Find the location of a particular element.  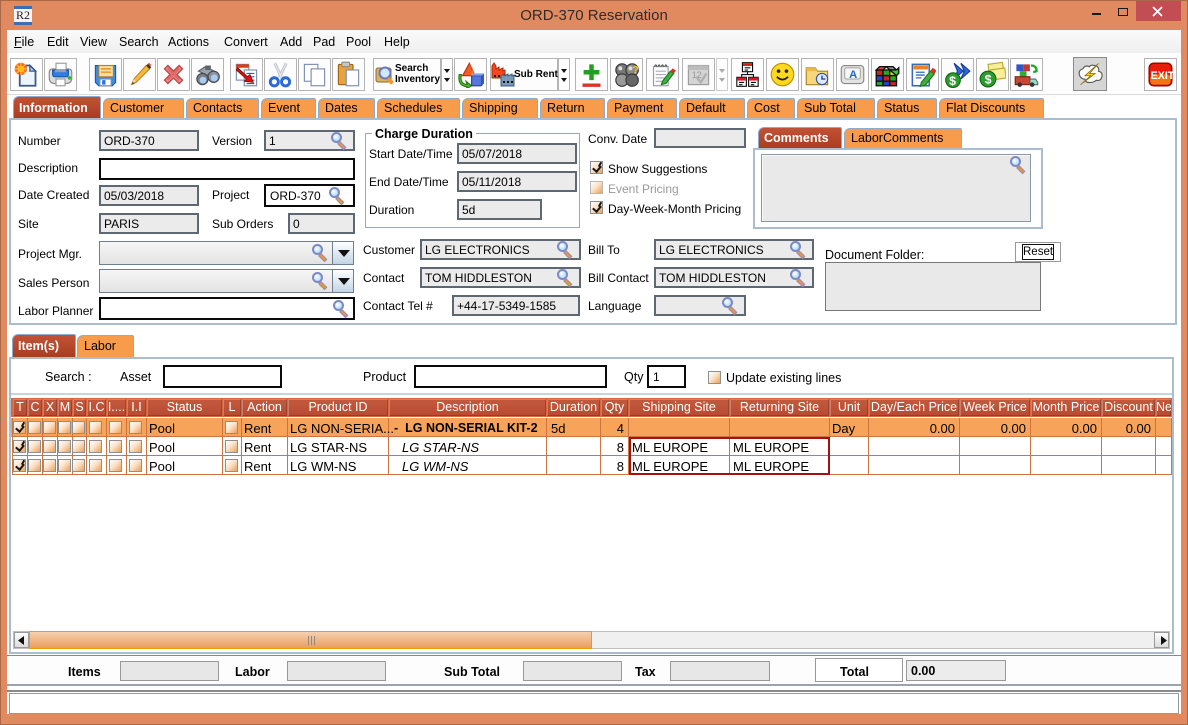

svg-text: EXIT is located at coordinates (1162, 76).